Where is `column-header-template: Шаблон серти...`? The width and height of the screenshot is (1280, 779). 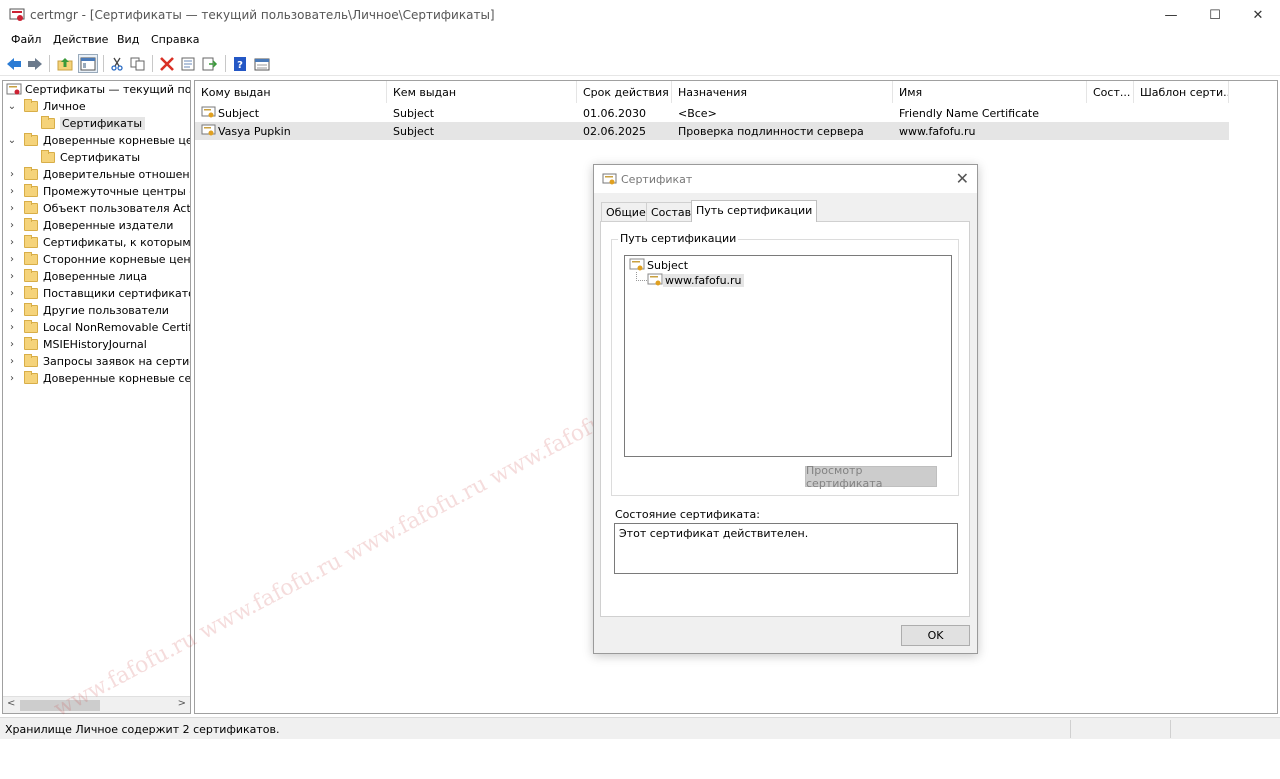 column-header-template: Шаблон серти... is located at coordinates (1181, 92).